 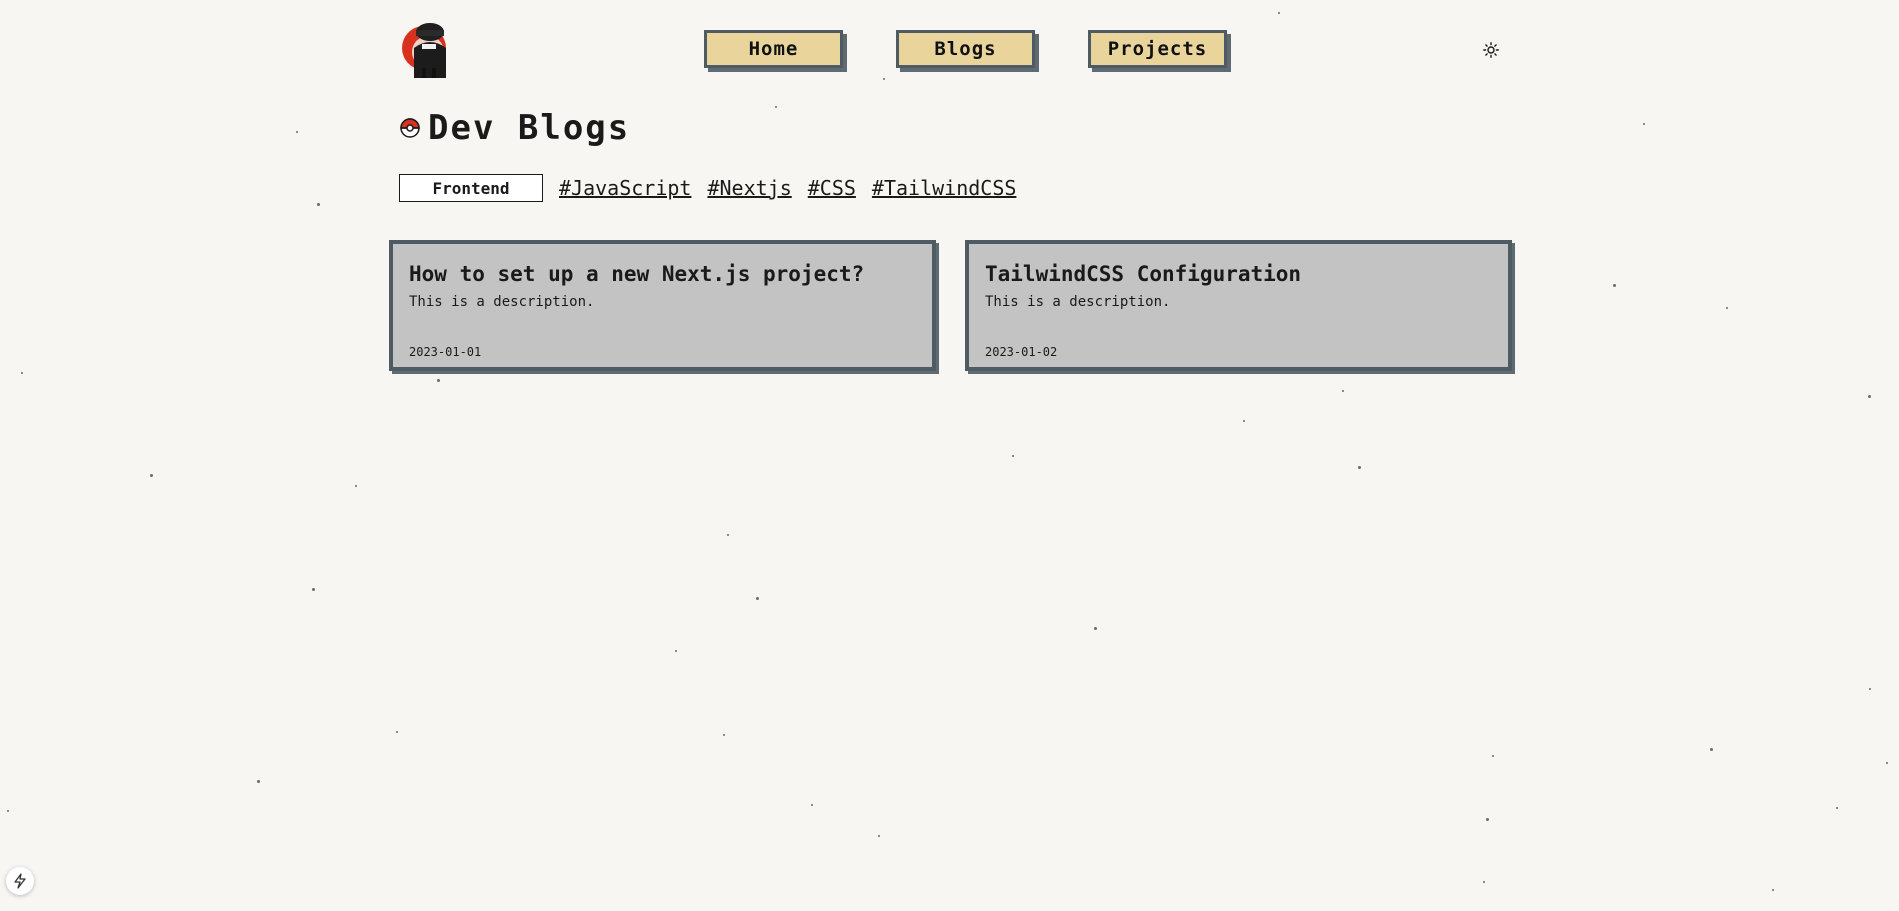 I want to click on dev-tools-button, so click(x=20, y=881).